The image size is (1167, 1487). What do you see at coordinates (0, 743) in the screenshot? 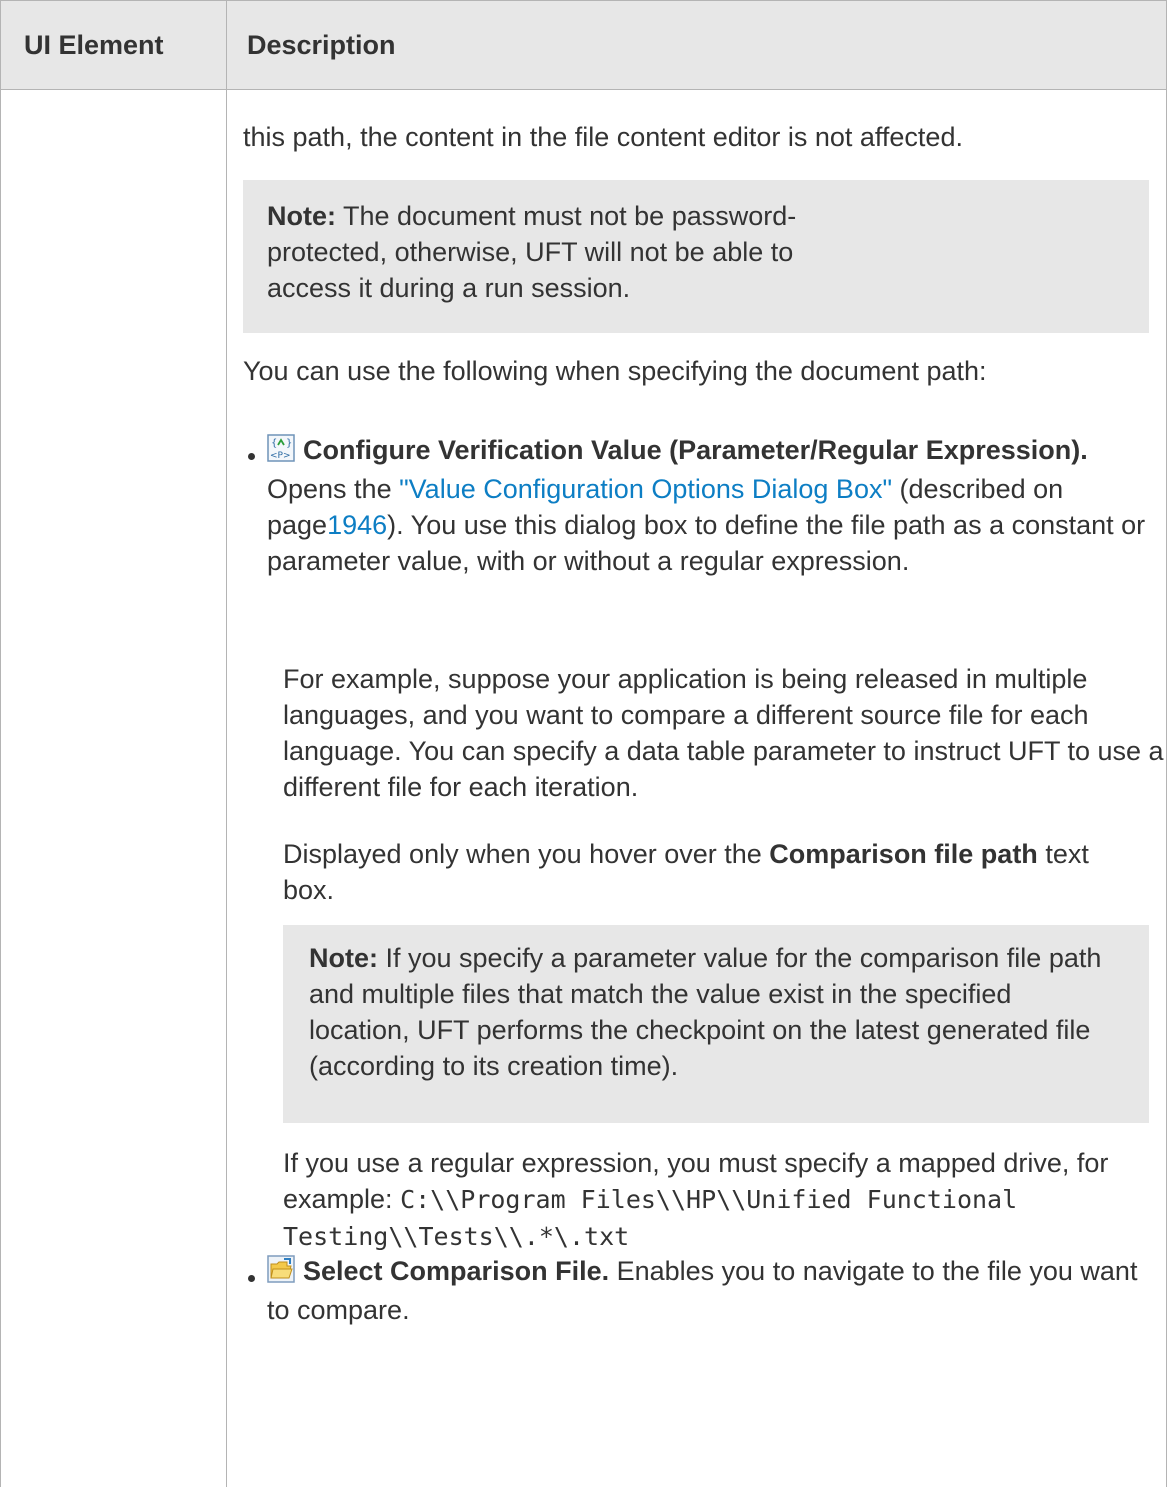
I see `table-left-border` at bounding box center [0, 743].